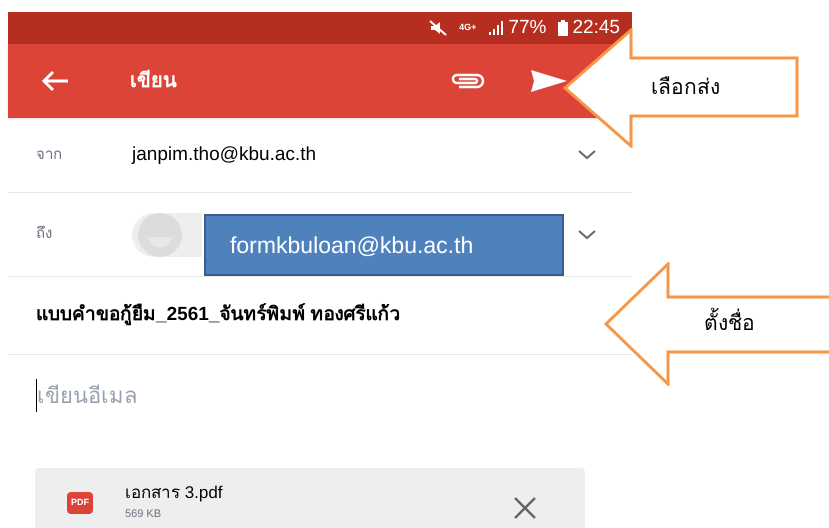 The width and height of the screenshot is (829, 528). I want to click on from-address: janpim.tho@kbu.ac.th, so click(225, 154).